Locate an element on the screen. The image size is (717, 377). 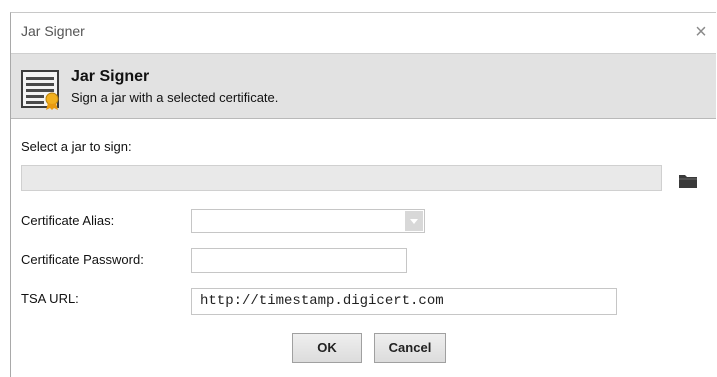
ok-button: OK is located at coordinates (327, 348).